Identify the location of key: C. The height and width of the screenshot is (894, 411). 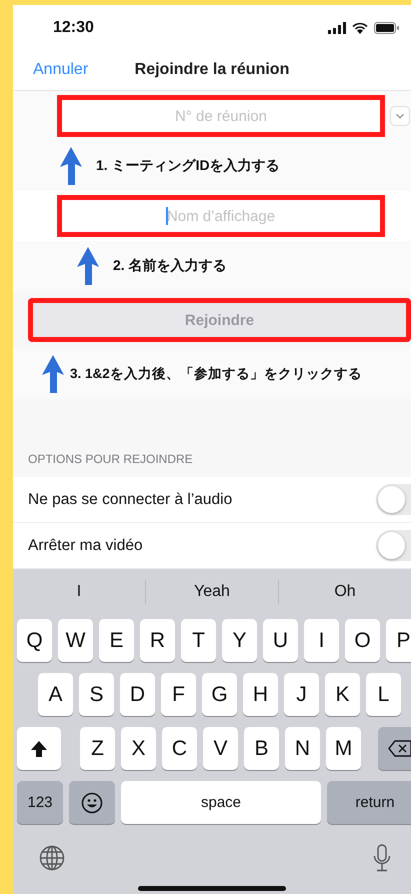
(179, 748).